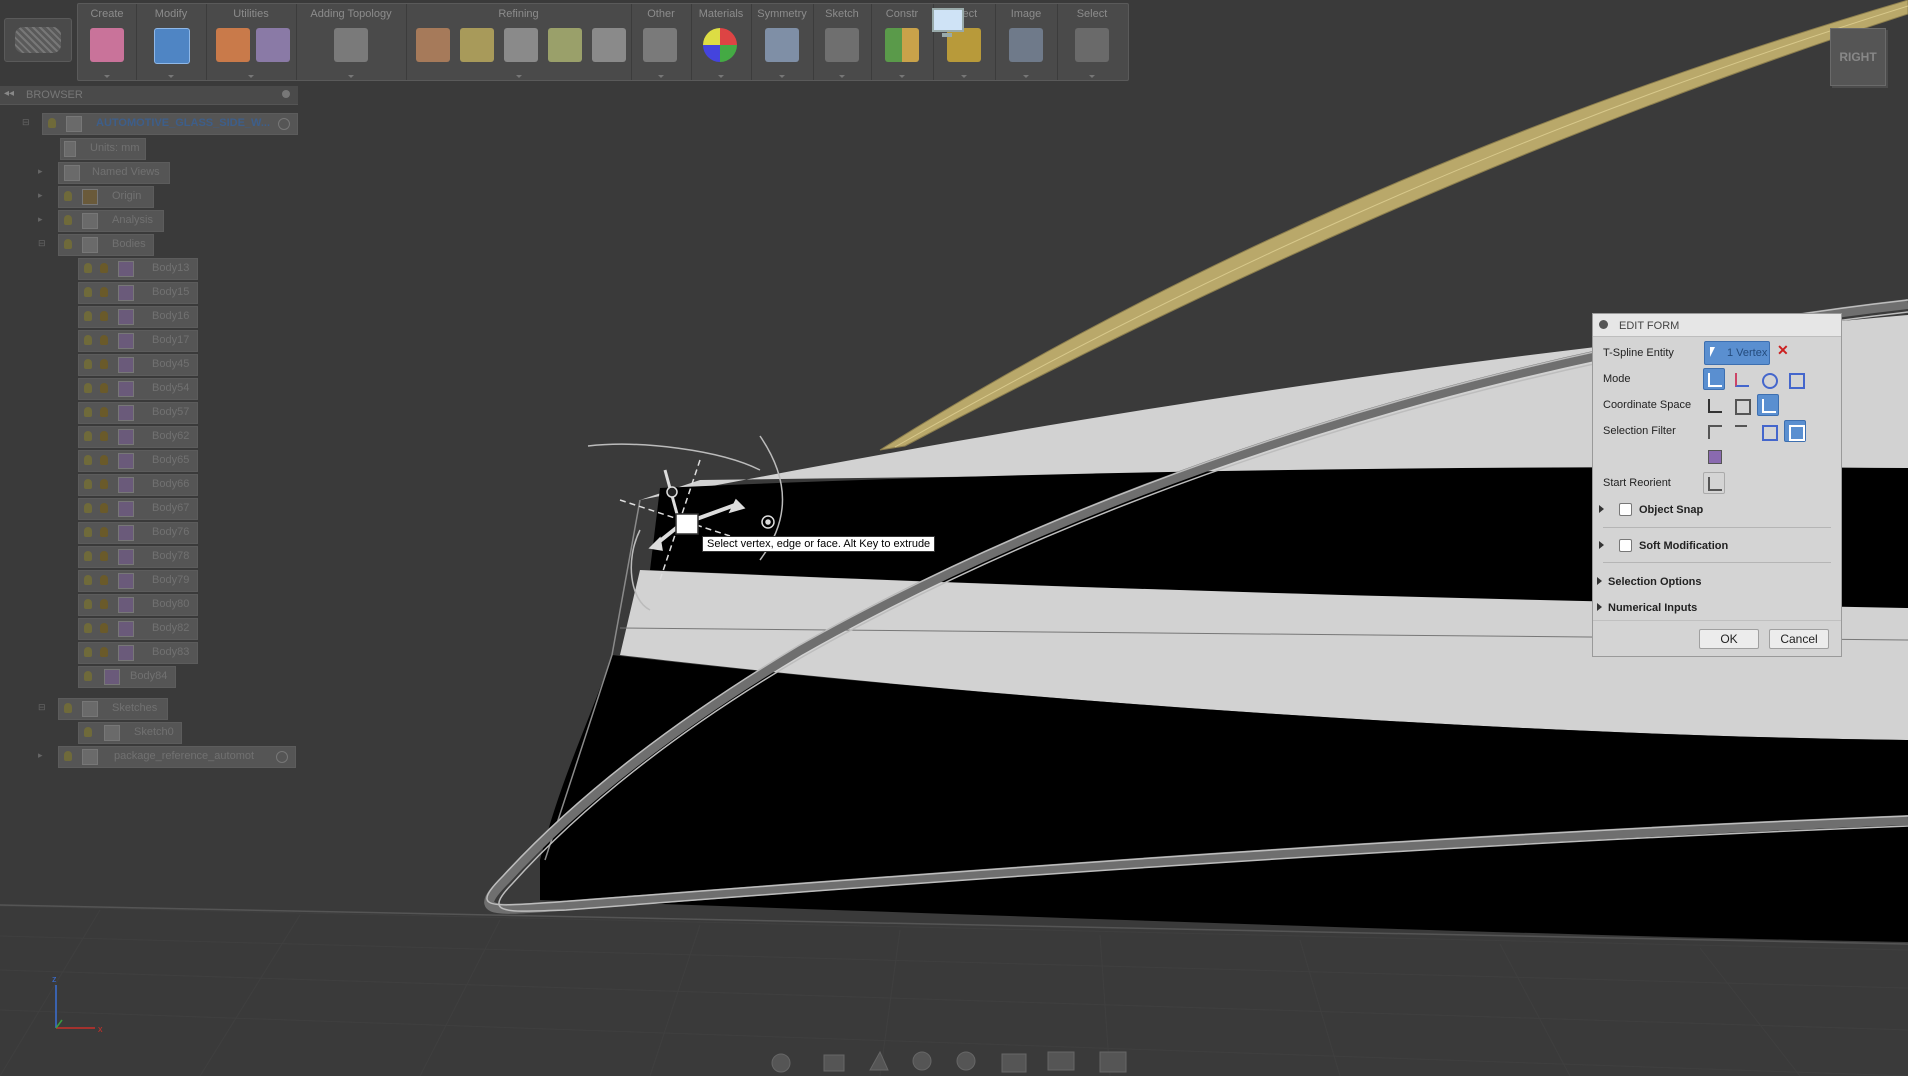 The height and width of the screenshot is (1076, 1908). I want to click on fill-hole-icon, so click(565, 45).